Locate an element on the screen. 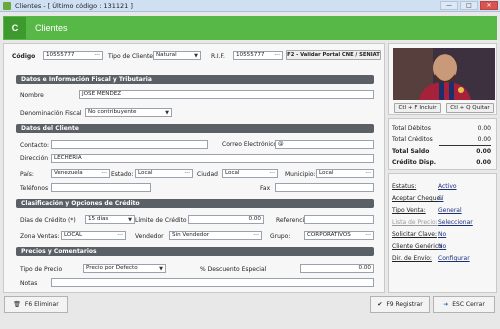 This screenshot has height=329, width=500. solicitar-clave-link: No is located at coordinates (442, 234).